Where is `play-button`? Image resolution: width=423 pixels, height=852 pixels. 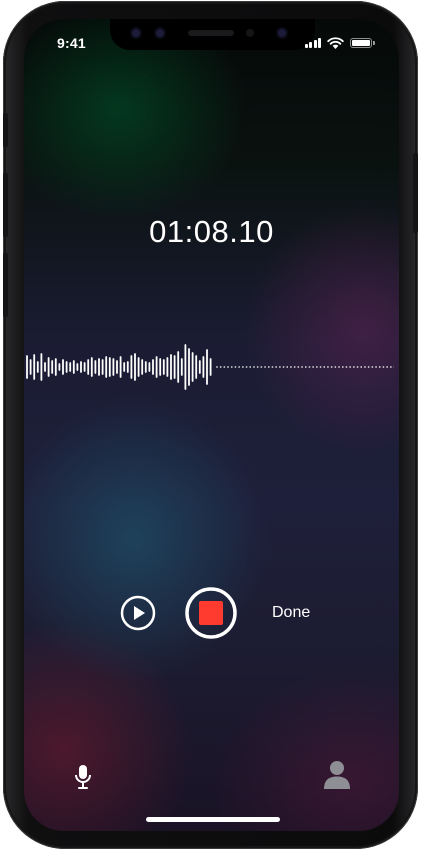
play-button is located at coordinates (138, 613).